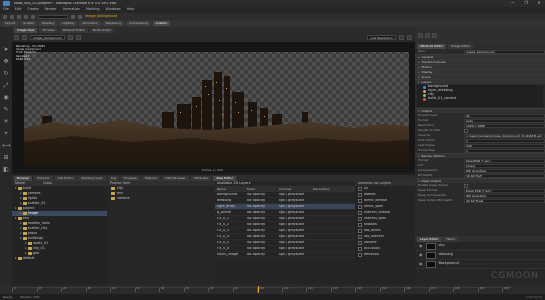 This screenshot has width=545, height=300. Describe the element at coordinates (16, 37) in the screenshot. I see `viewer-render-button` at that location.